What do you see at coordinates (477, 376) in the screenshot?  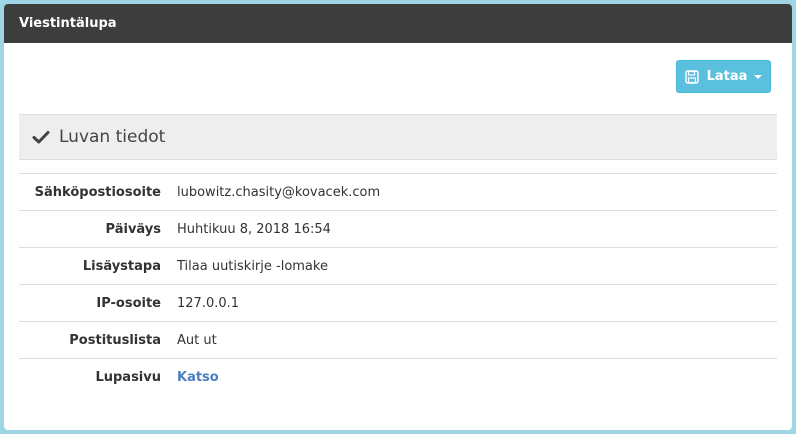 I see `row-value: Katso` at bounding box center [477, 376].